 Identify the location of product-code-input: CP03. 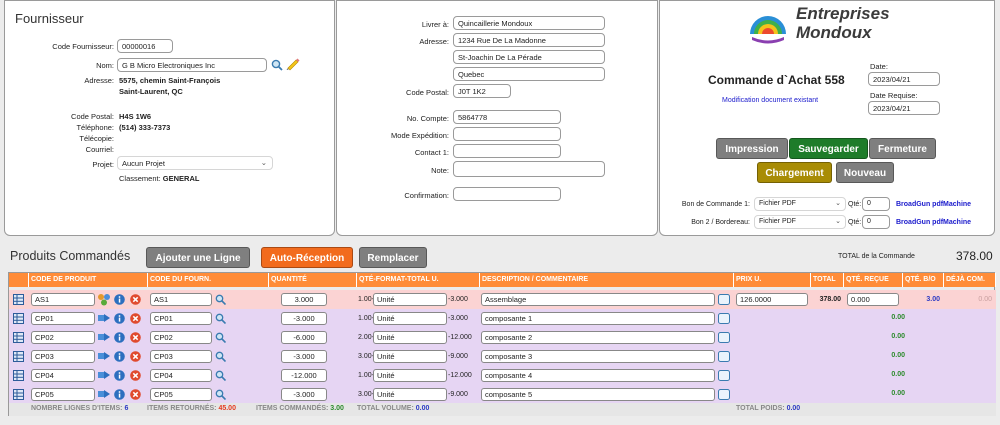
(63, 356).